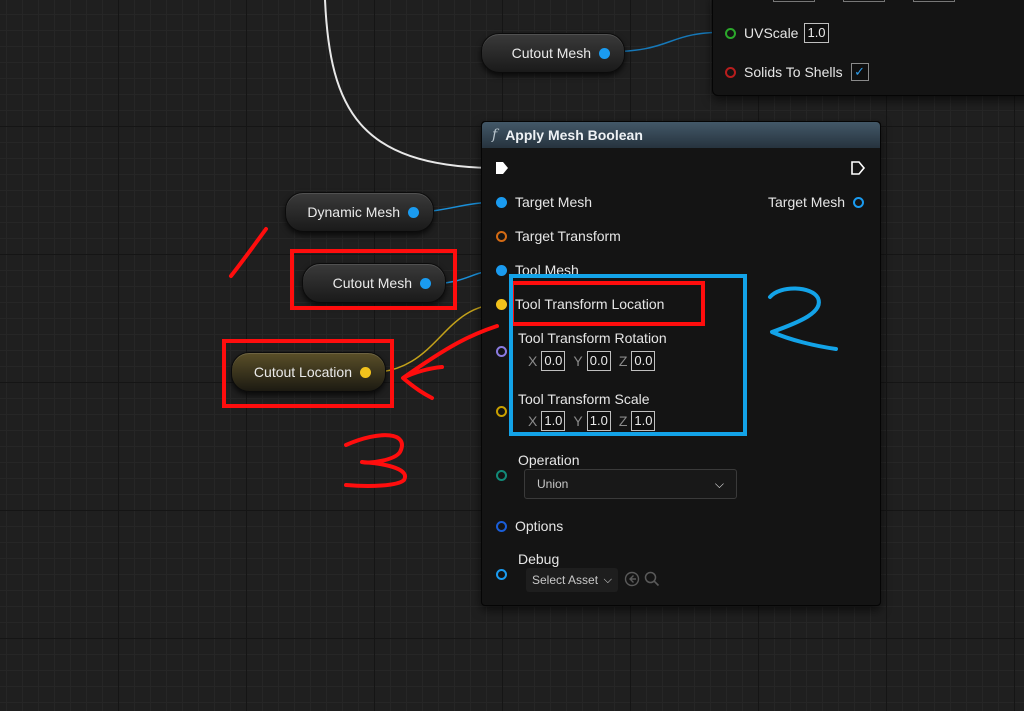  I want to click on node-header: f Apply Mesh Boolean, so click(681, 135).